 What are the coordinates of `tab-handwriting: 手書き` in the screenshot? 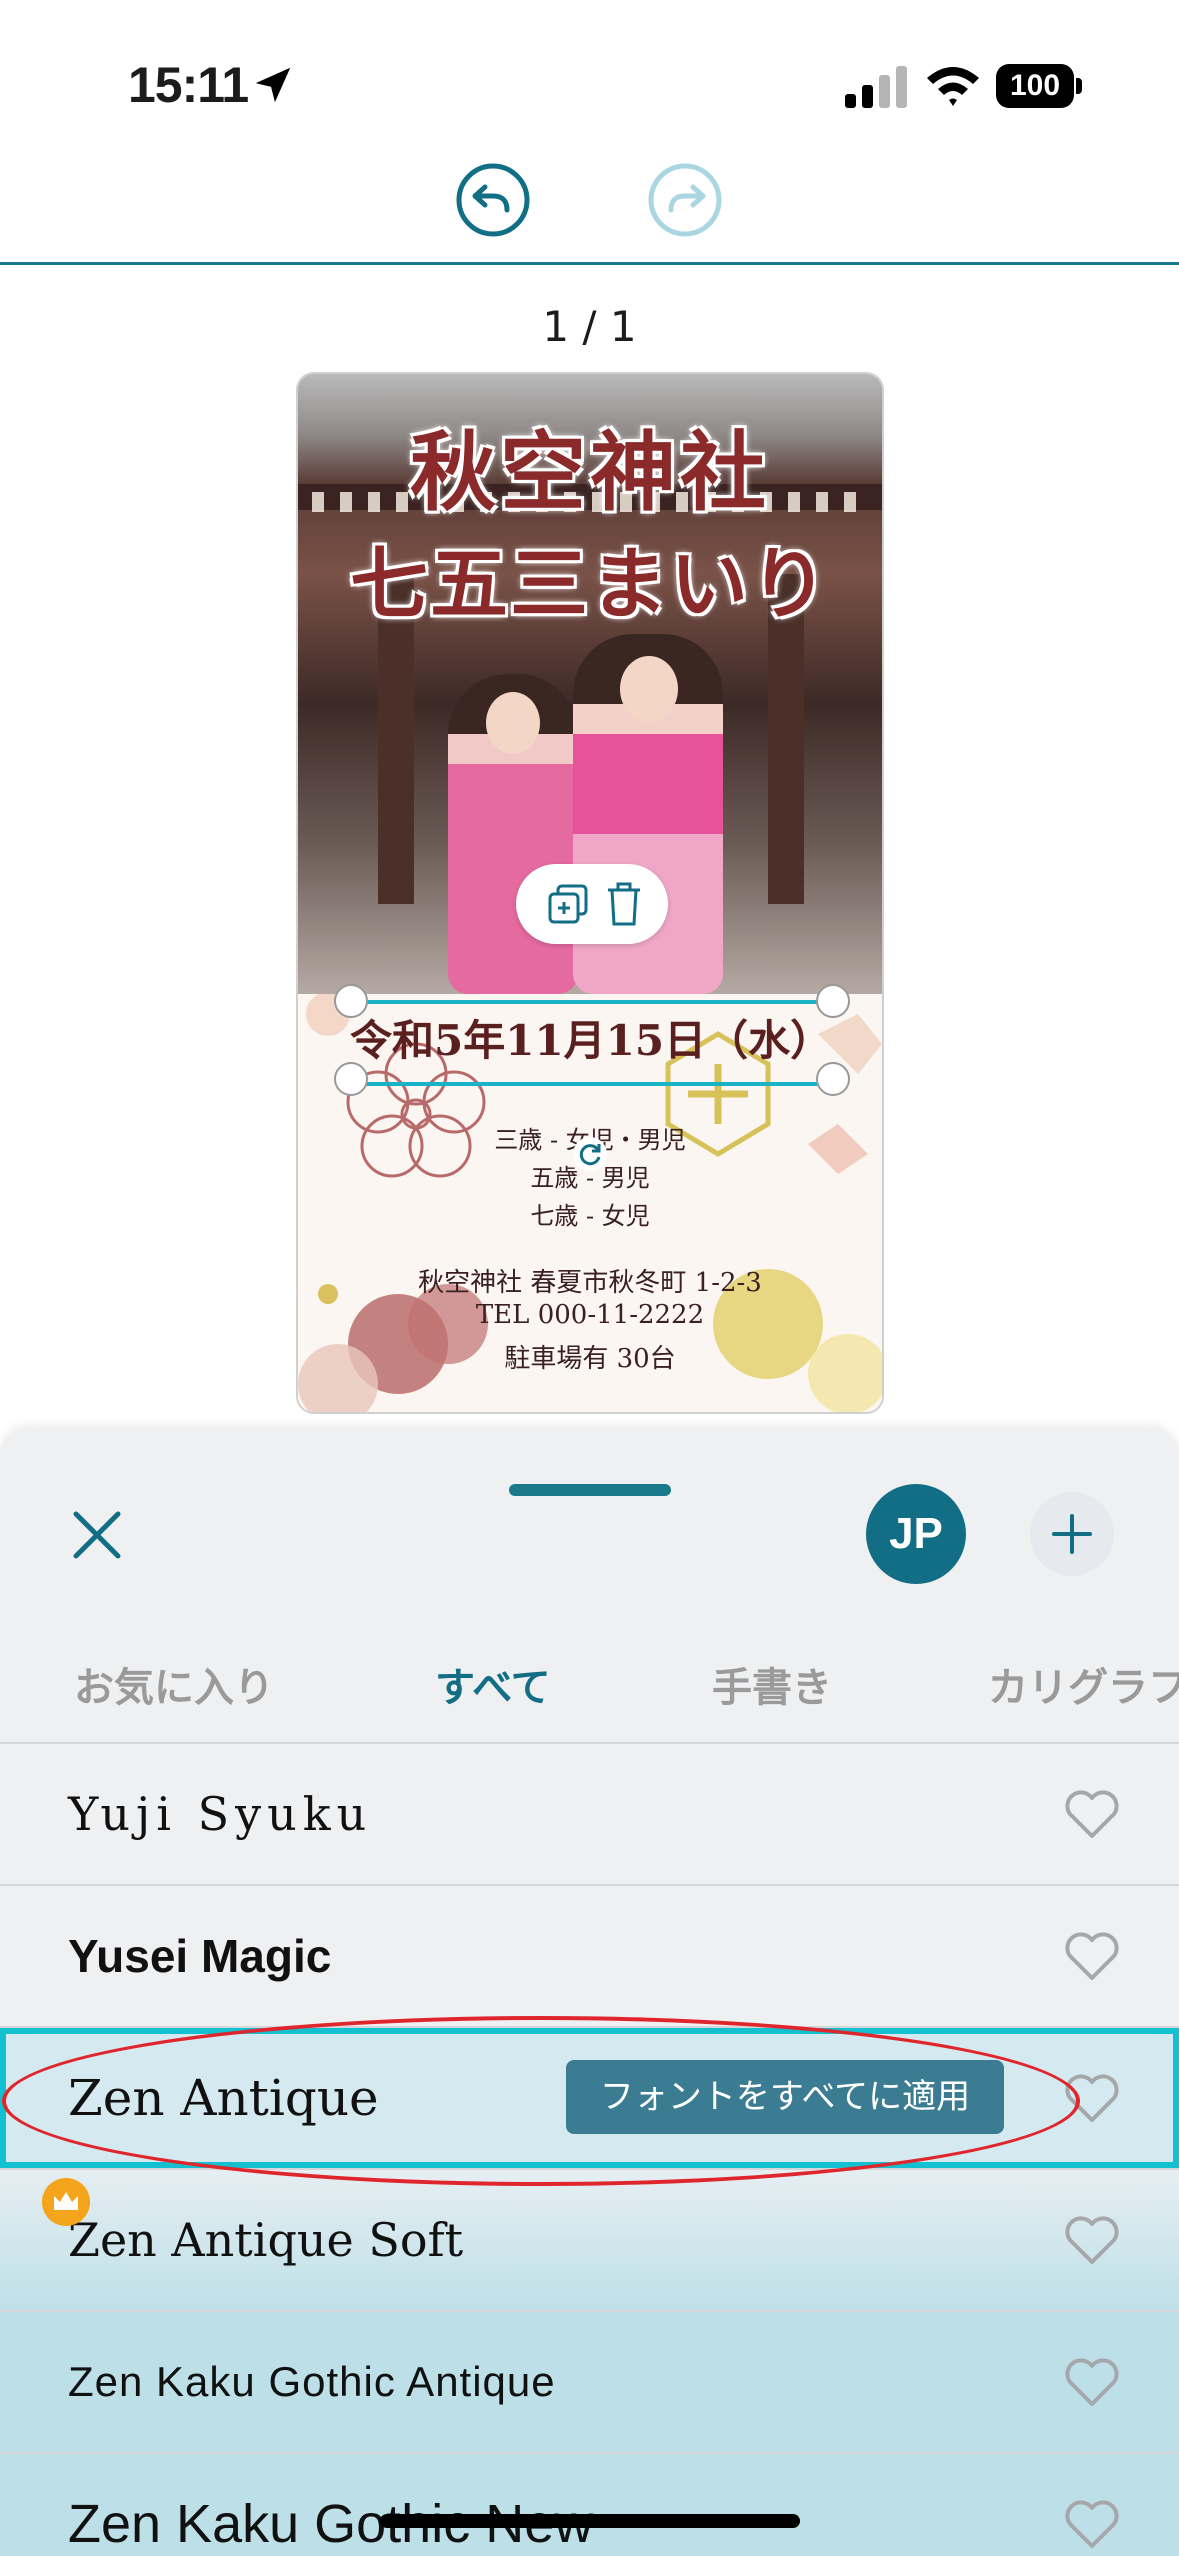 It's located at (772, 1688).